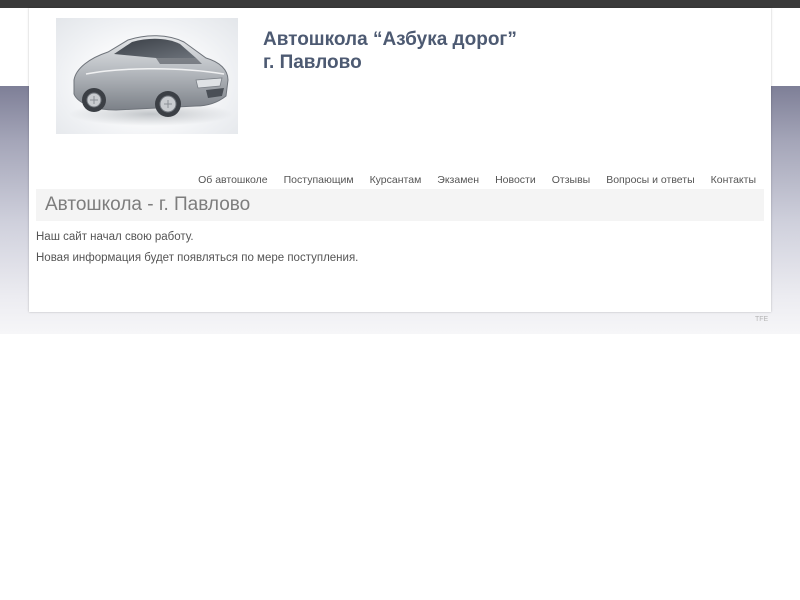 This screenshot has height=600, width=800. Describe the element at coordinates (148, 204) in the screenshot. I see `page-title: Автошкола - г. Павлово` at that location.